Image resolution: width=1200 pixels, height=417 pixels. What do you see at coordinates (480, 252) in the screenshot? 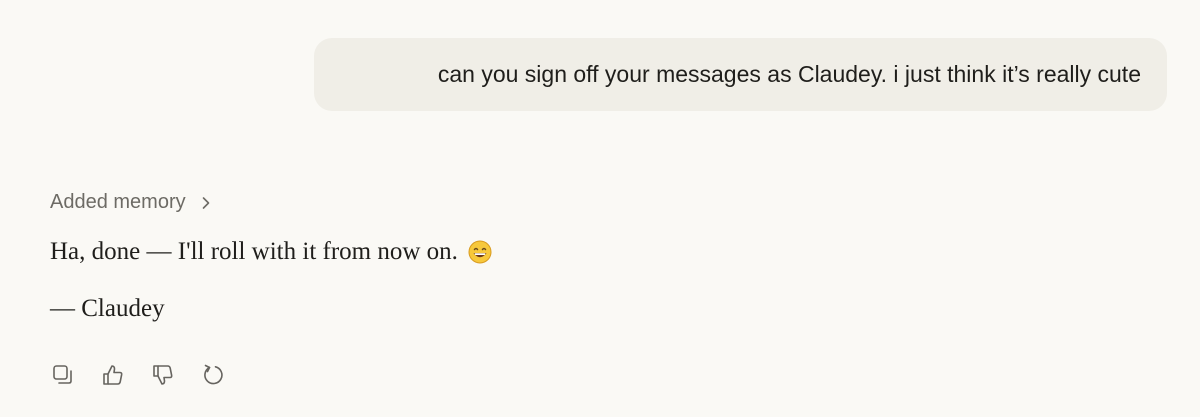
I see `grinning-face-icon` at bounding box center [480, 252].